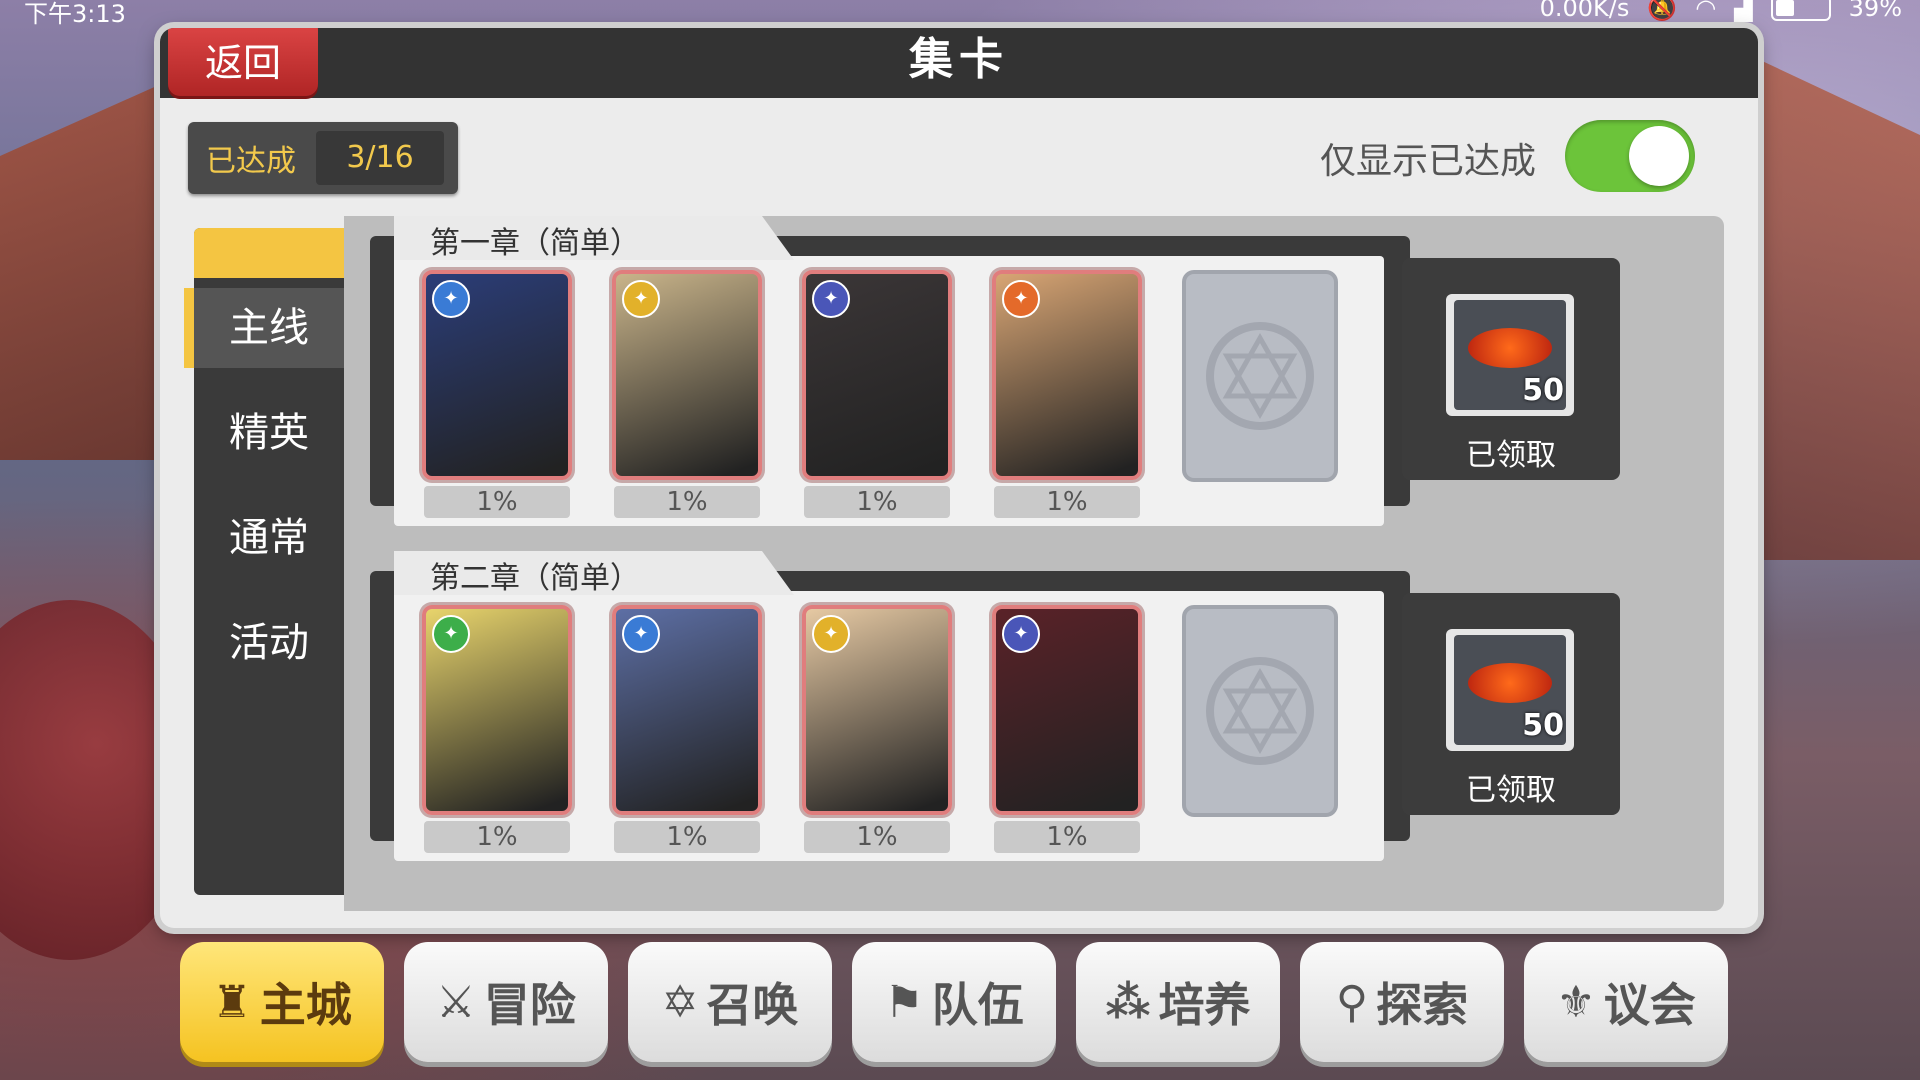 The width and height of the screenshot is (1920, 1080). I want to click on only-achieved-toggle, so click(1630, 156).